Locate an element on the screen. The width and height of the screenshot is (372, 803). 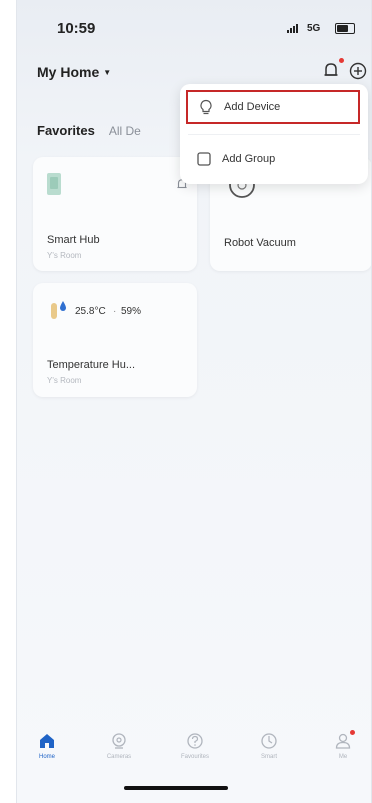
signal-icon is located at coordinates (292, 28).